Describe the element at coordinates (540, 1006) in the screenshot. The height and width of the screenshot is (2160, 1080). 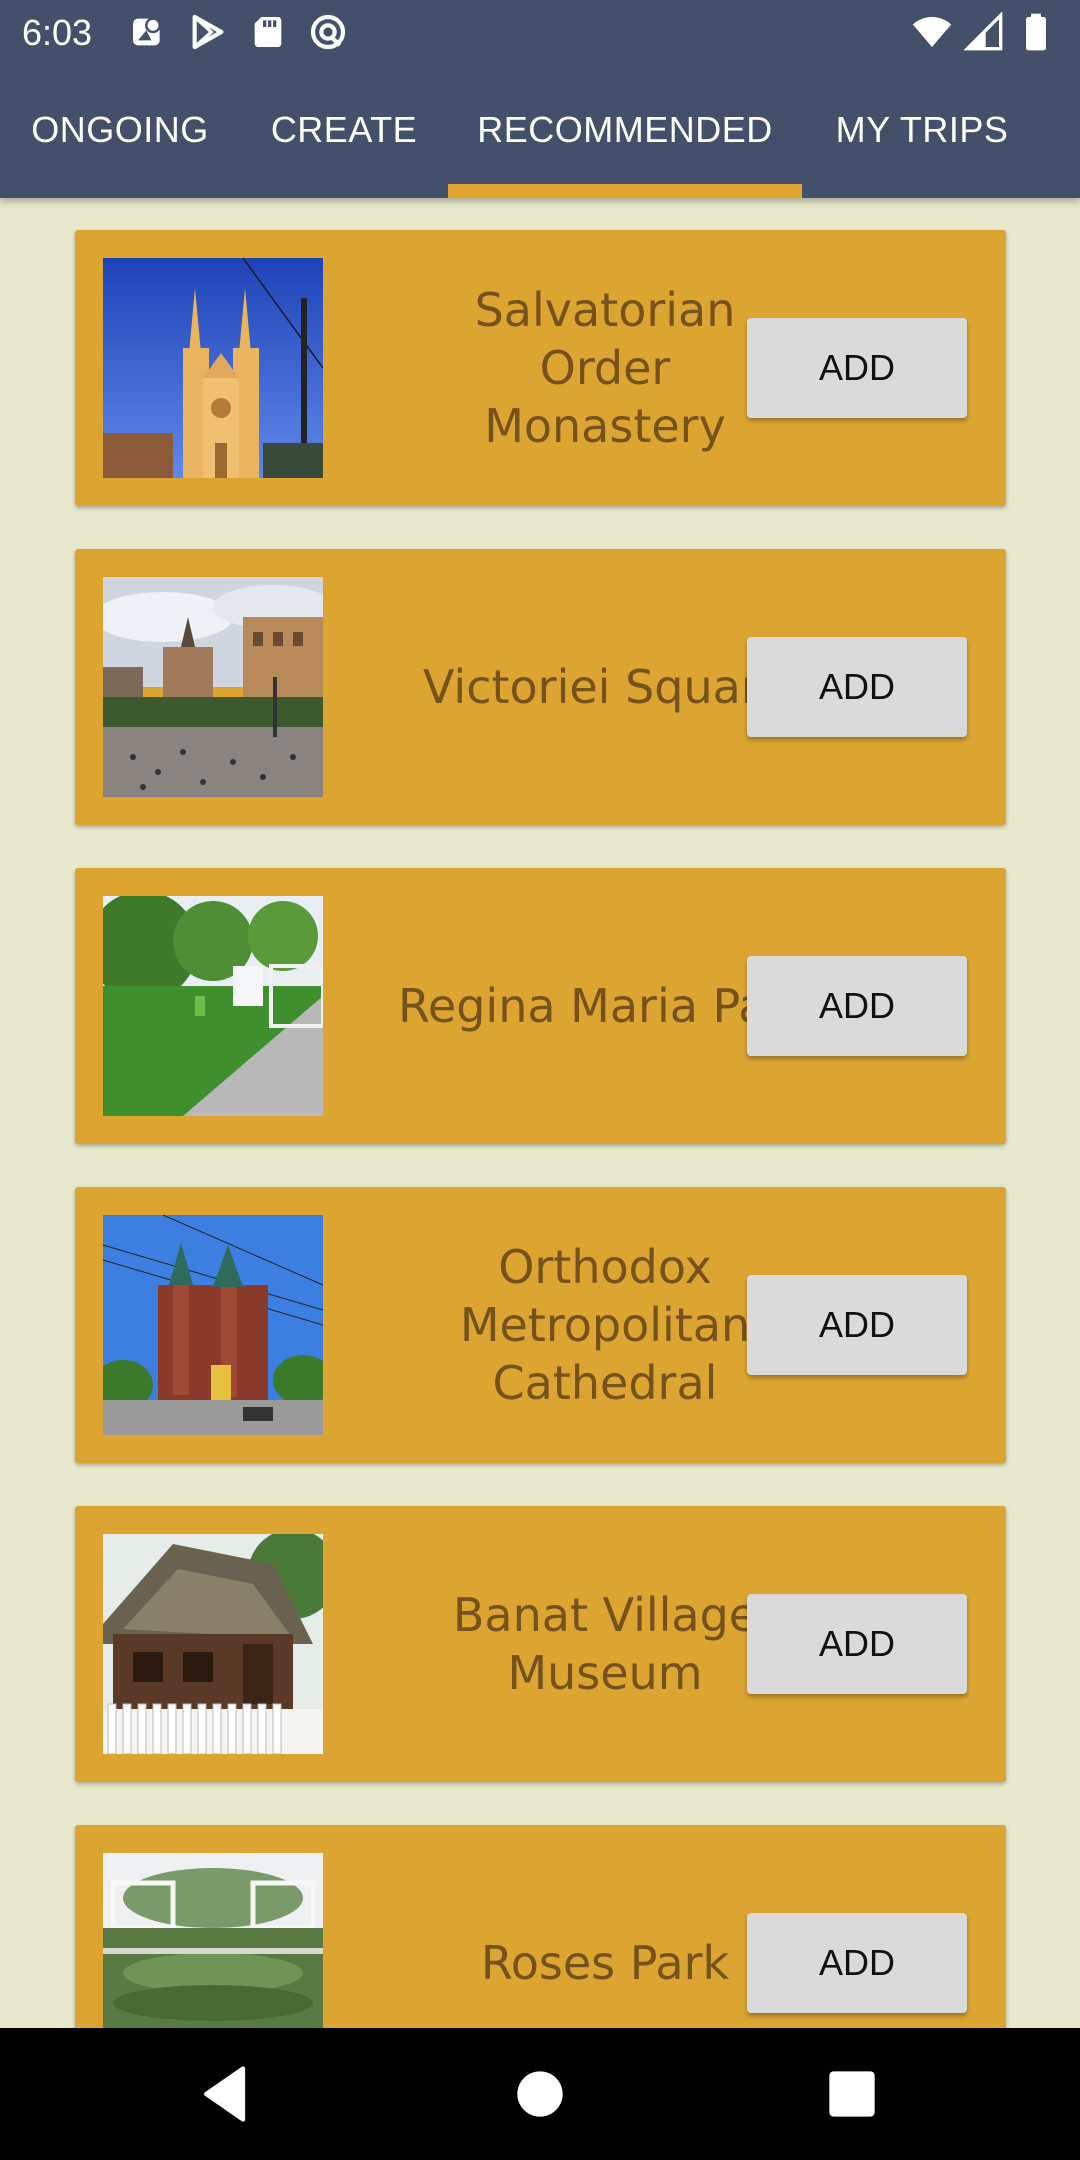
I see `place-card: Regina Maria Park ADD` at that location.